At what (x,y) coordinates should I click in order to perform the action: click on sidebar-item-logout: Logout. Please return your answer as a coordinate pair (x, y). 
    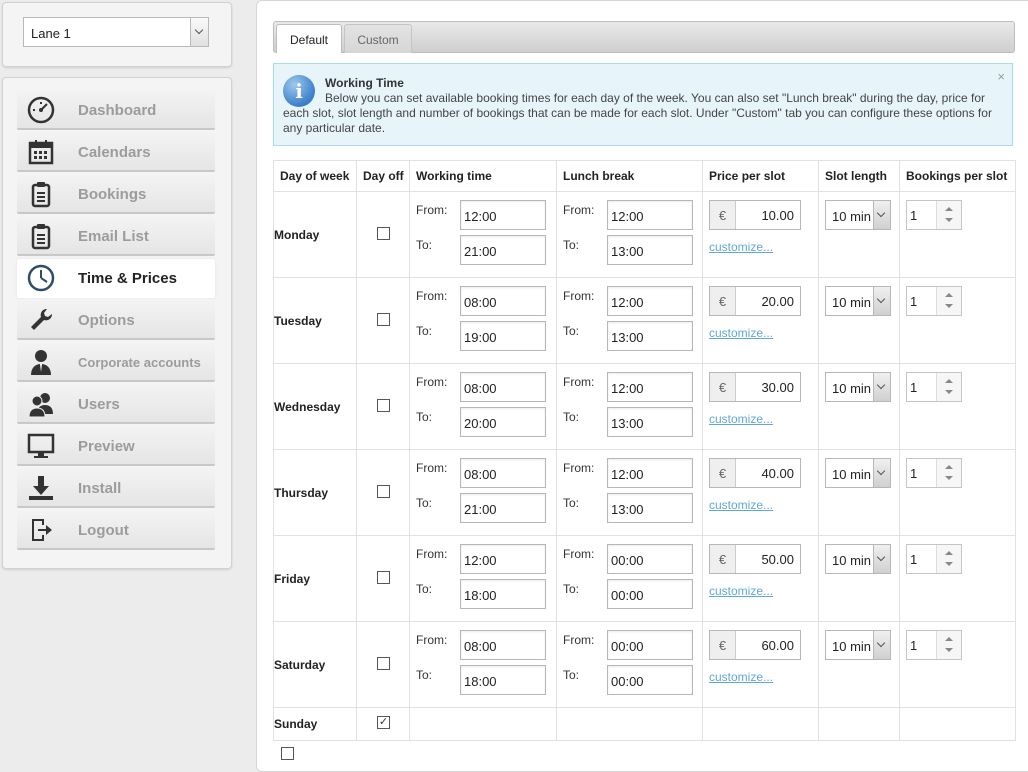
    Looking at the image, I should click on (116, 530).